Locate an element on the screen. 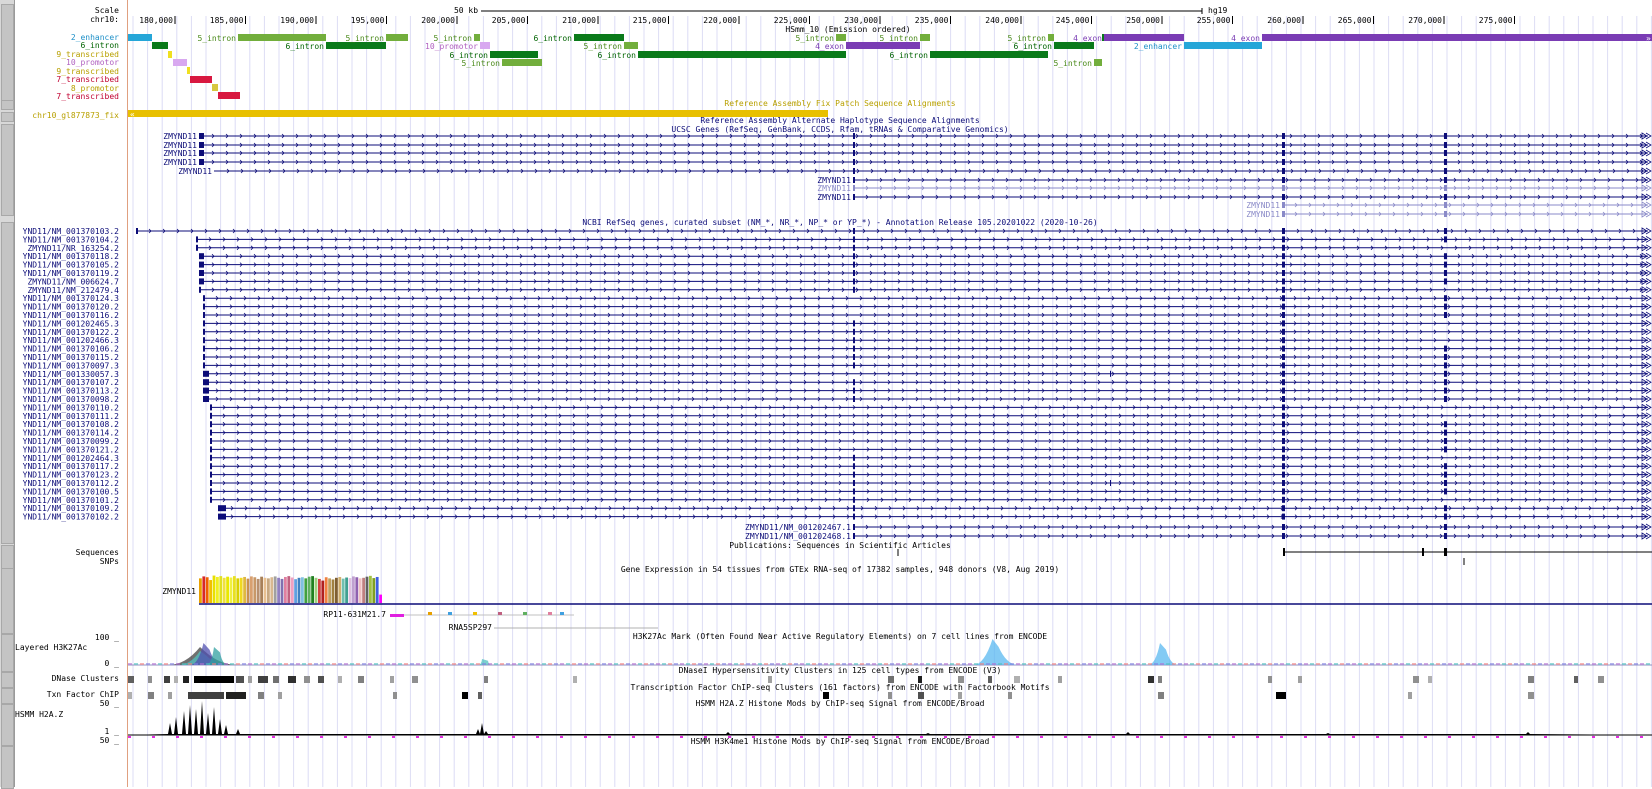 This screenshot has width=1652, height=789. fix-patch-label: chr10_gl877873_fix is located at coordinates (75, 115).